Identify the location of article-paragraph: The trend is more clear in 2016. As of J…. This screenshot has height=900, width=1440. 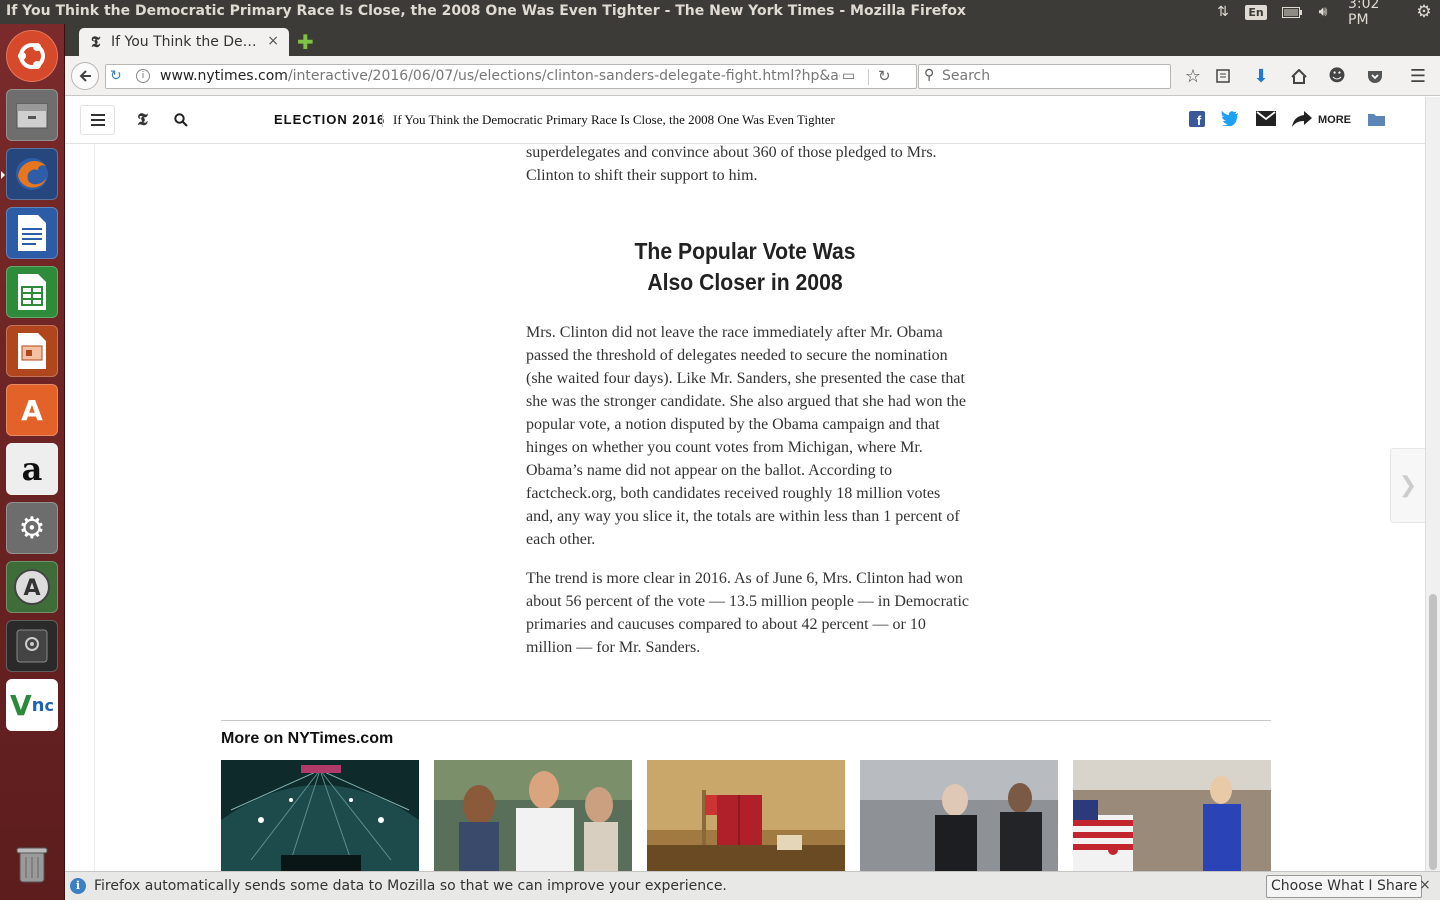
(747, 613).